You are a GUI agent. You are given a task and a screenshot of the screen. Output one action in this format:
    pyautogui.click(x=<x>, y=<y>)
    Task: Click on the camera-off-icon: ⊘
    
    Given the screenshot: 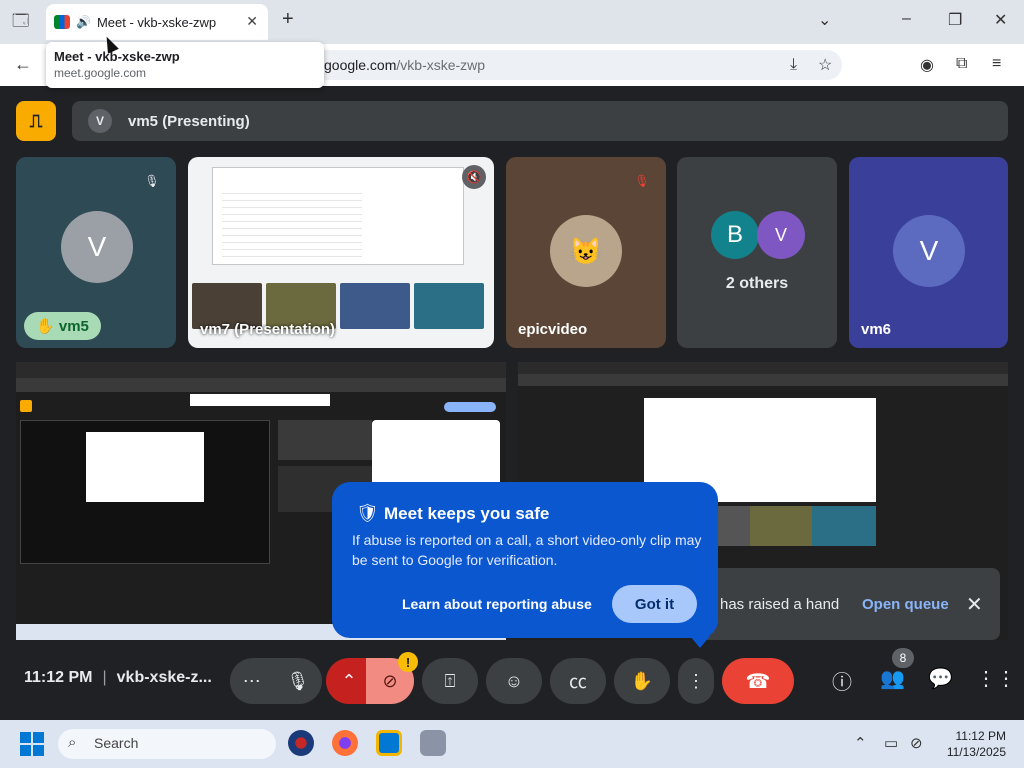 What is the action you would take?
    pyautogui.click(x=390, y=680)
    